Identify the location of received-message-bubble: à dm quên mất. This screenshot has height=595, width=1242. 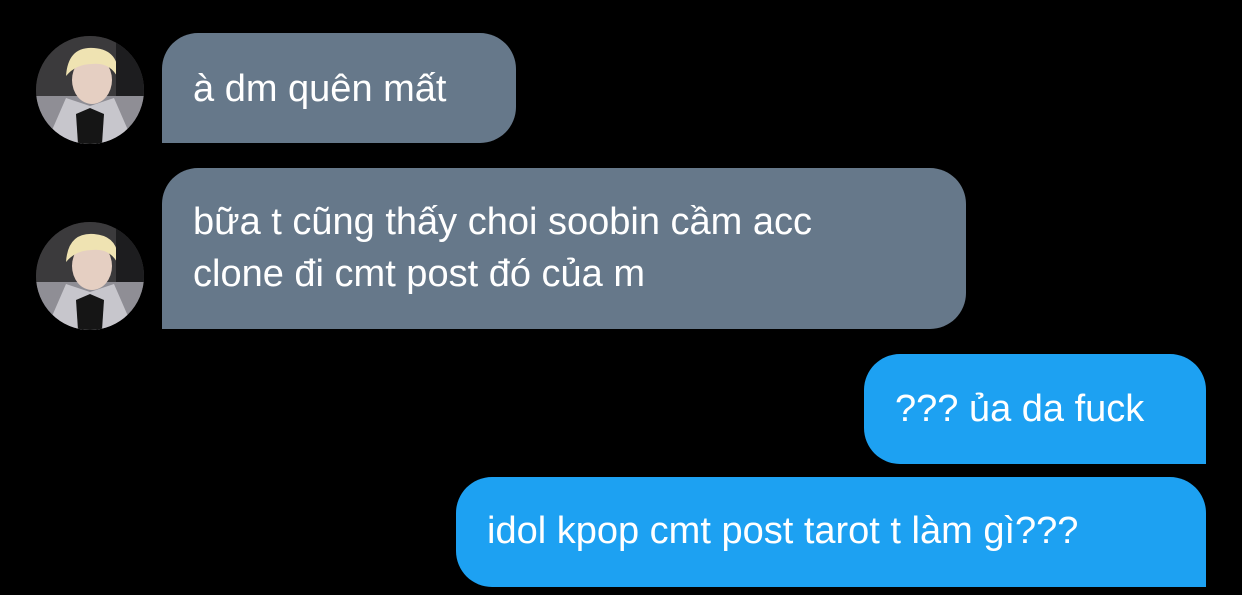
(339, 88).